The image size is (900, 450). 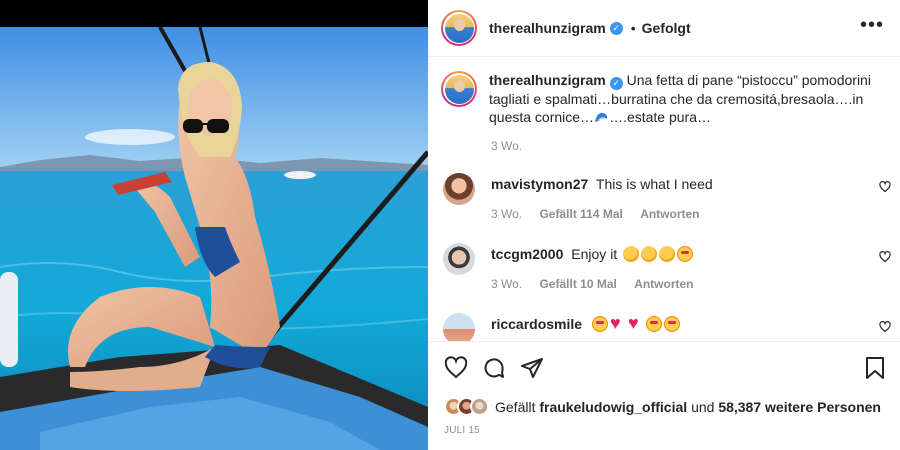 I want to click on likes-prefix: Gefällt, so click(x=515, y=406).